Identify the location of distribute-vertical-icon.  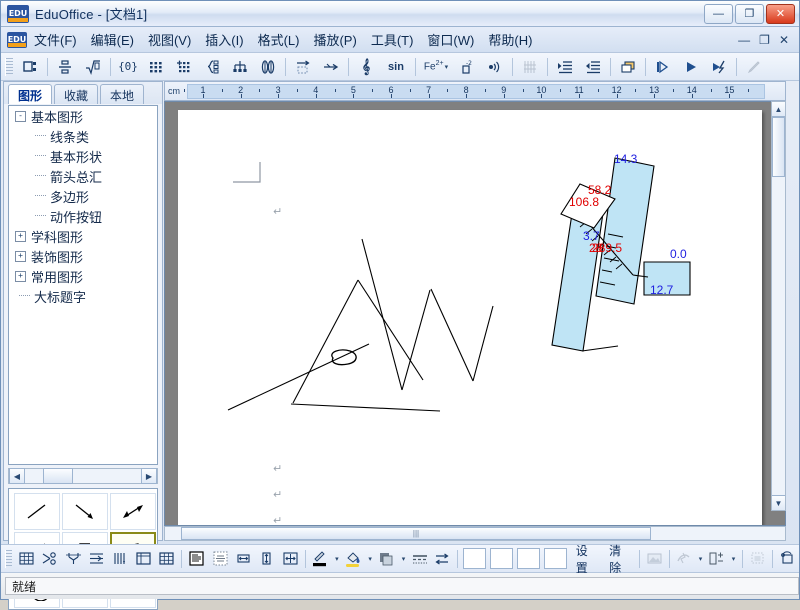
(266, 559).